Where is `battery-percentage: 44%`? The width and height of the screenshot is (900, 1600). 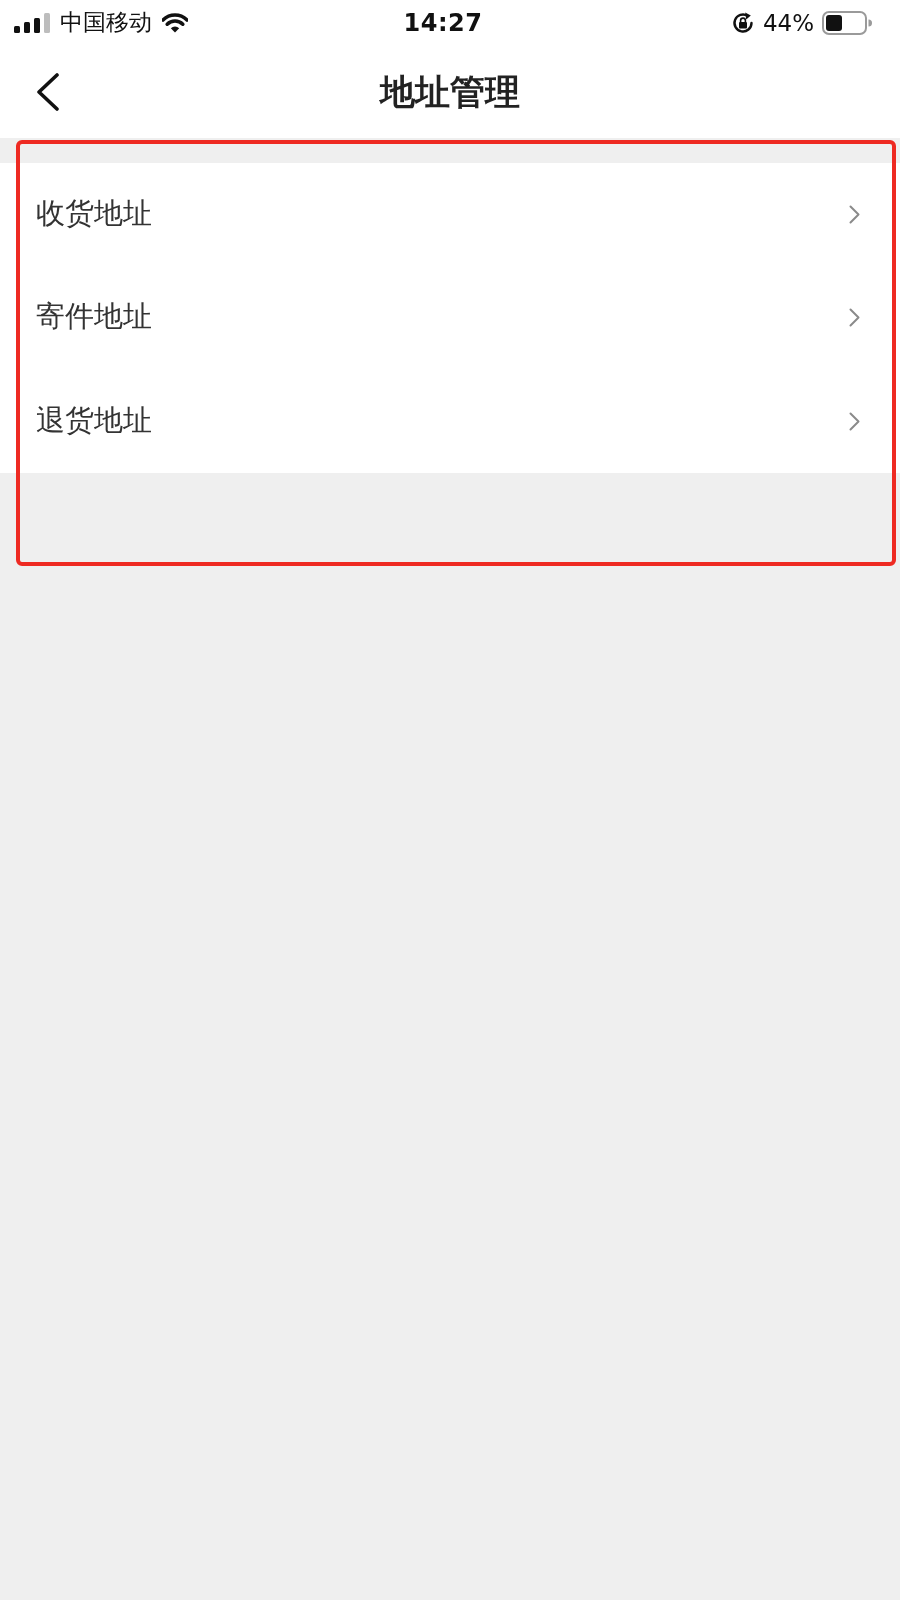 battery-percentage: 44% is located at coordinates (788, 22).